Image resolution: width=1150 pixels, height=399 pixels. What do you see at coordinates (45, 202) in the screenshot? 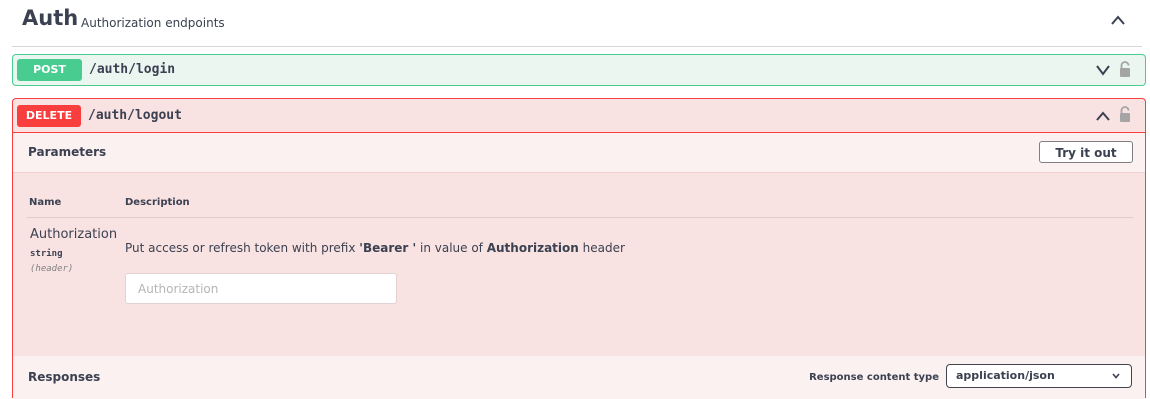
I see `column-header-name: Name` at bounding box center [45, 202].